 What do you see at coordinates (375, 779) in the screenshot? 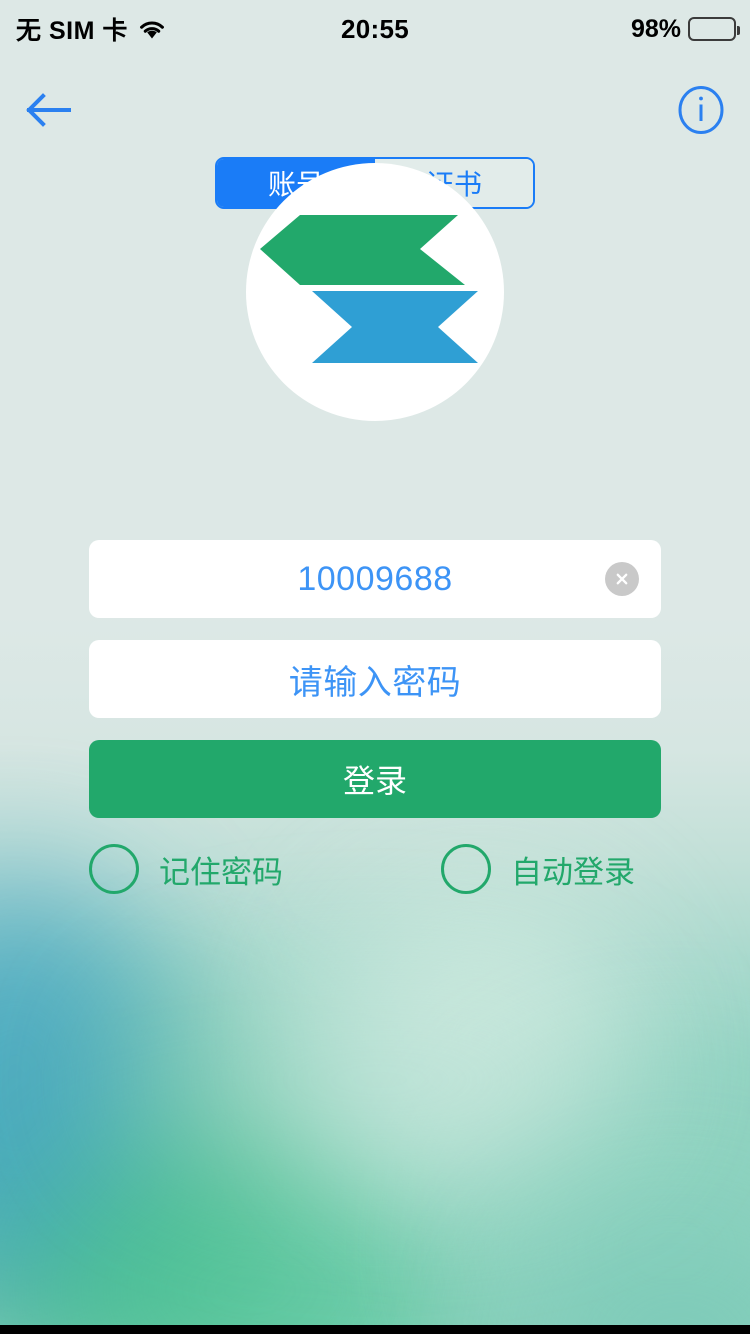
I see `login-button: 登录` at bounding box center [375, 779].